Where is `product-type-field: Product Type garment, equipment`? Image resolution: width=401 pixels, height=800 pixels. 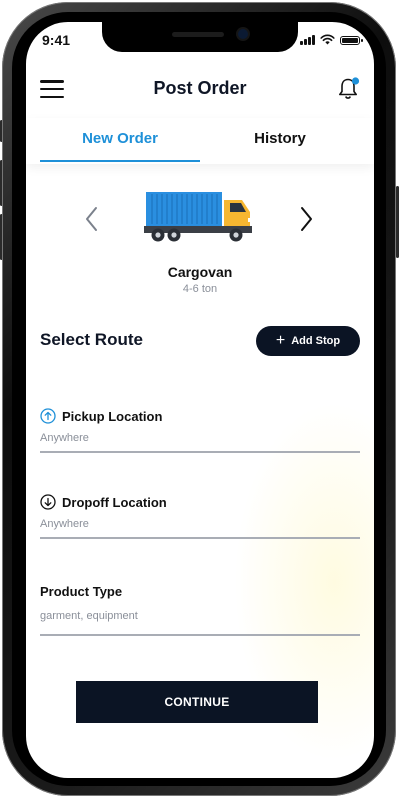 product-type-field: Product Type garment, equipment is located at coordinates (200, 610).